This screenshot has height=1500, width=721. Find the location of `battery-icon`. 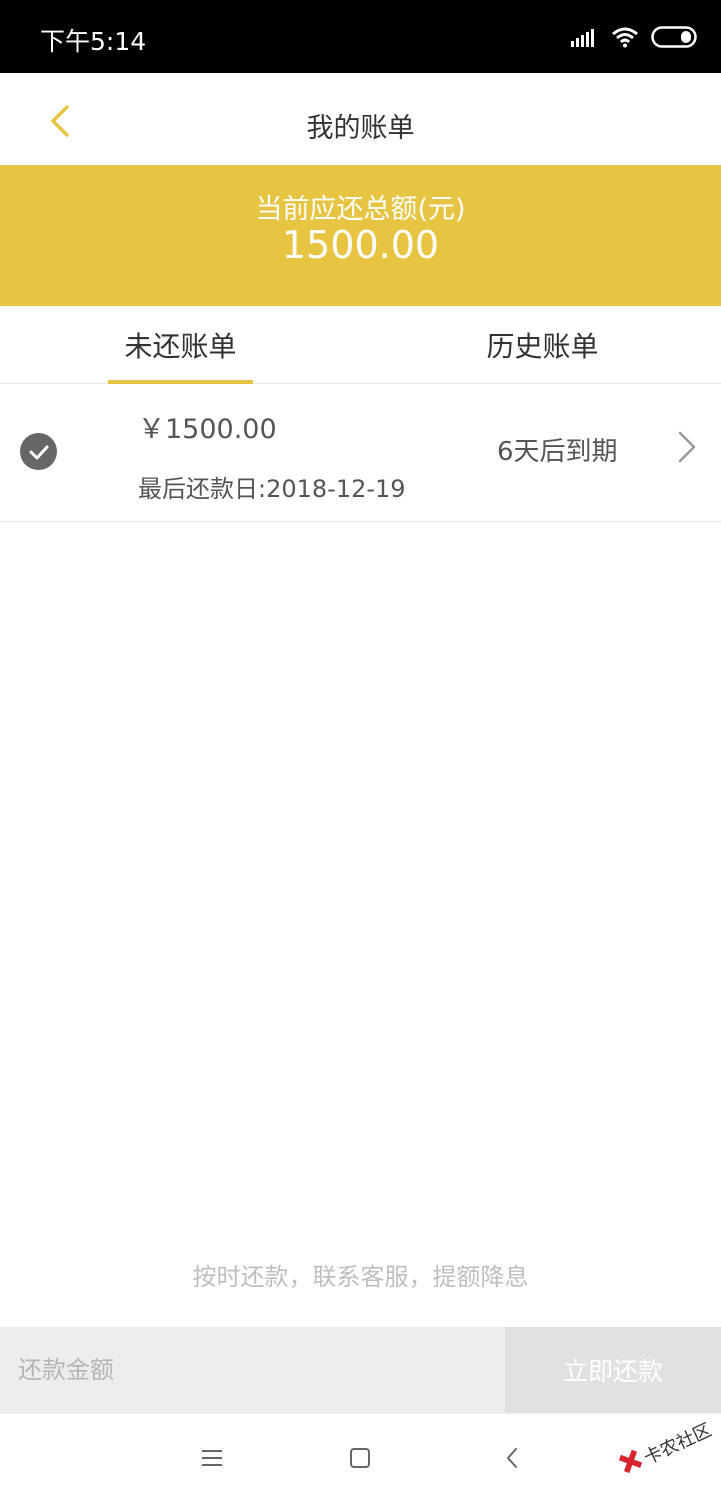

battery-icon is located at coordinates (674, 37).